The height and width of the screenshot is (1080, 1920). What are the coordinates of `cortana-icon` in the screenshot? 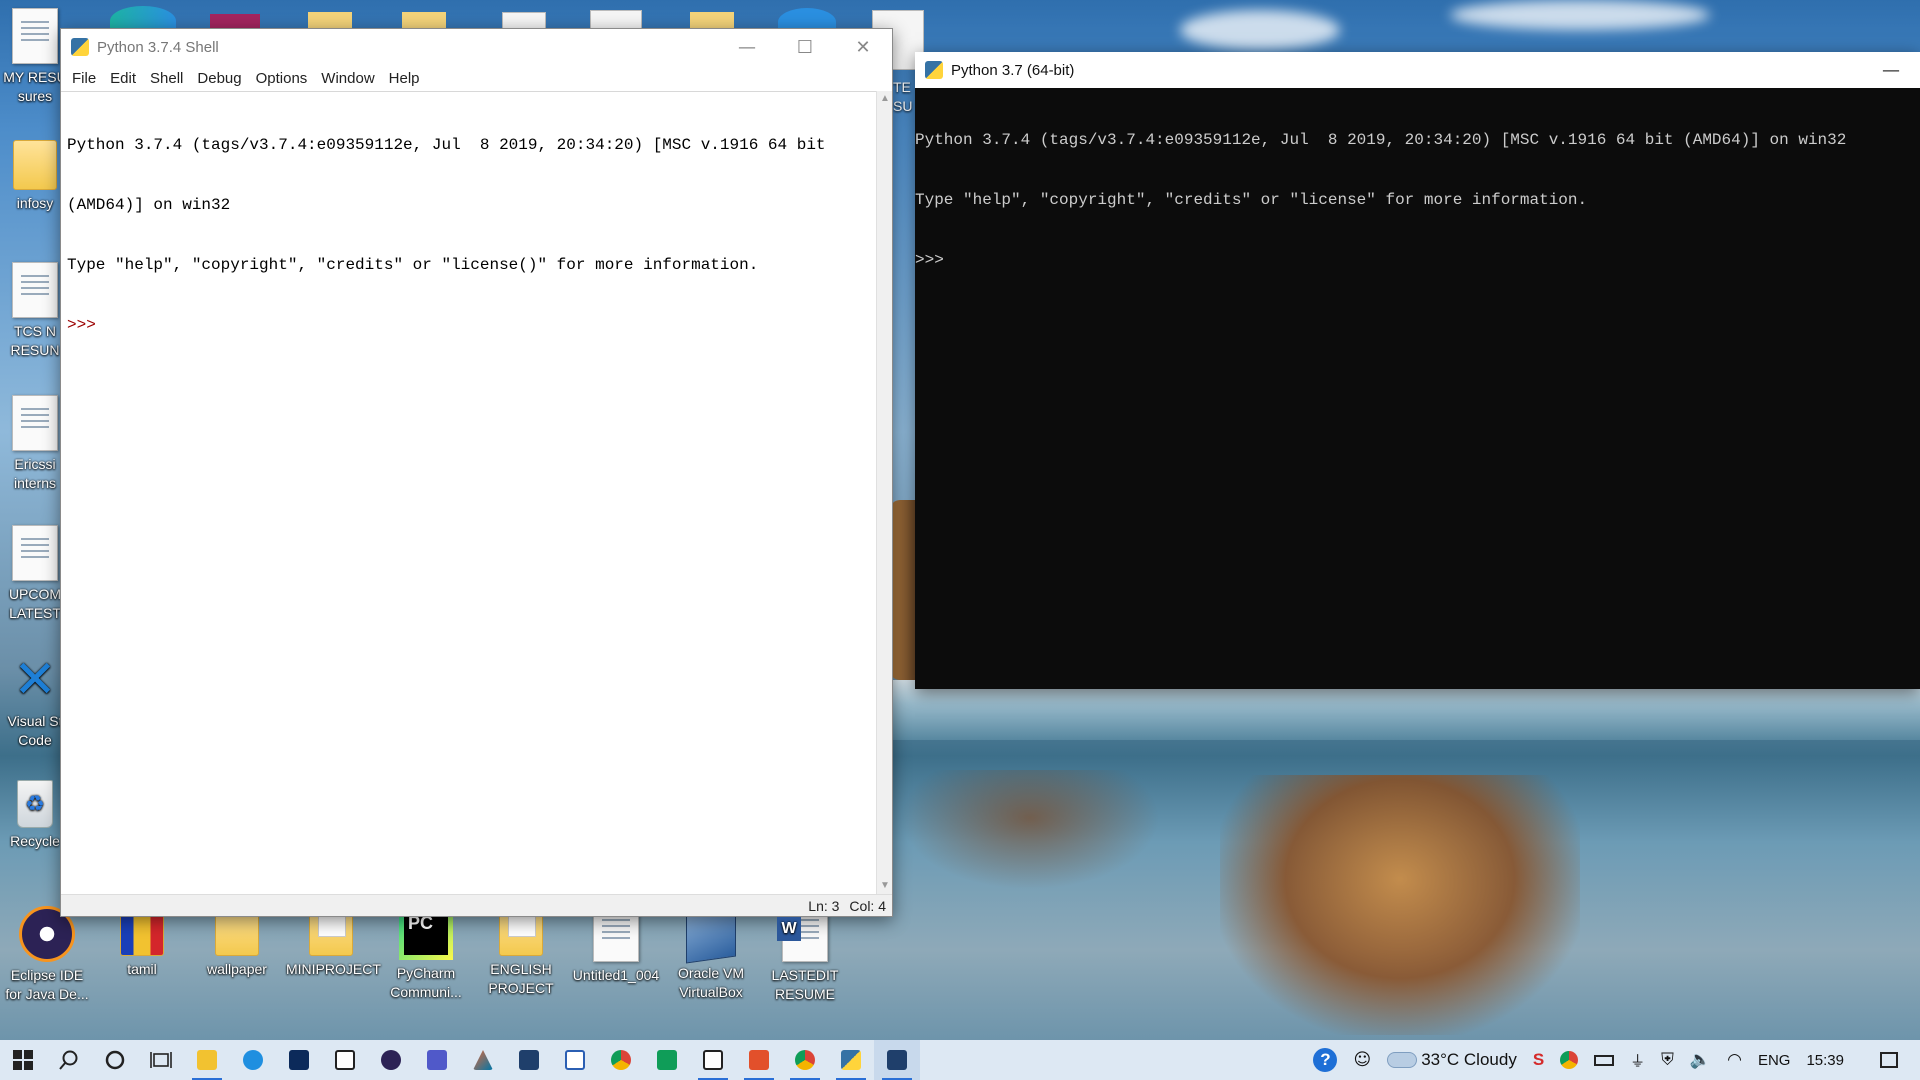 It's located at (115, 1060).